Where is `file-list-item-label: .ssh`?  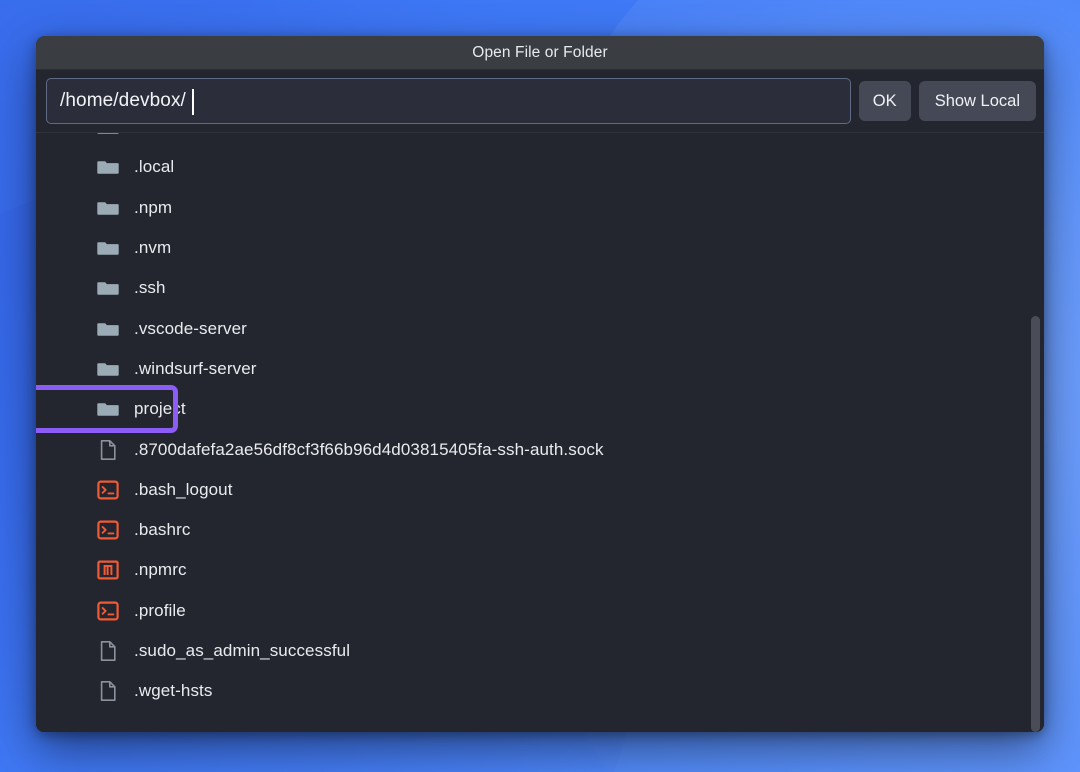 file-list-item-label: .ssh is located at coordinates (150, 288).